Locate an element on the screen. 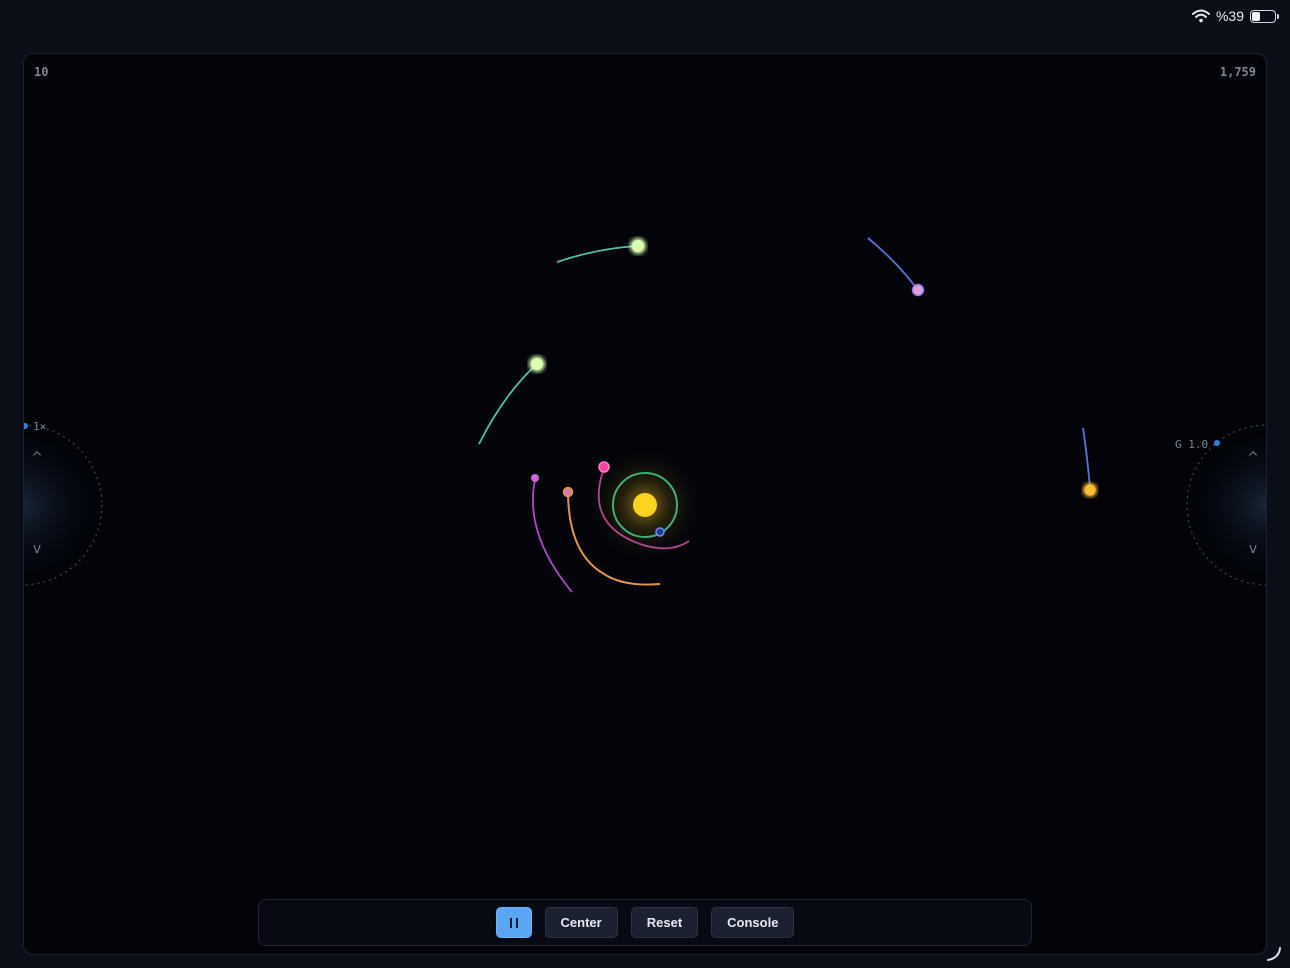 The image size is (1290, 968). trail-green-top is located at coordinates (597, 254).